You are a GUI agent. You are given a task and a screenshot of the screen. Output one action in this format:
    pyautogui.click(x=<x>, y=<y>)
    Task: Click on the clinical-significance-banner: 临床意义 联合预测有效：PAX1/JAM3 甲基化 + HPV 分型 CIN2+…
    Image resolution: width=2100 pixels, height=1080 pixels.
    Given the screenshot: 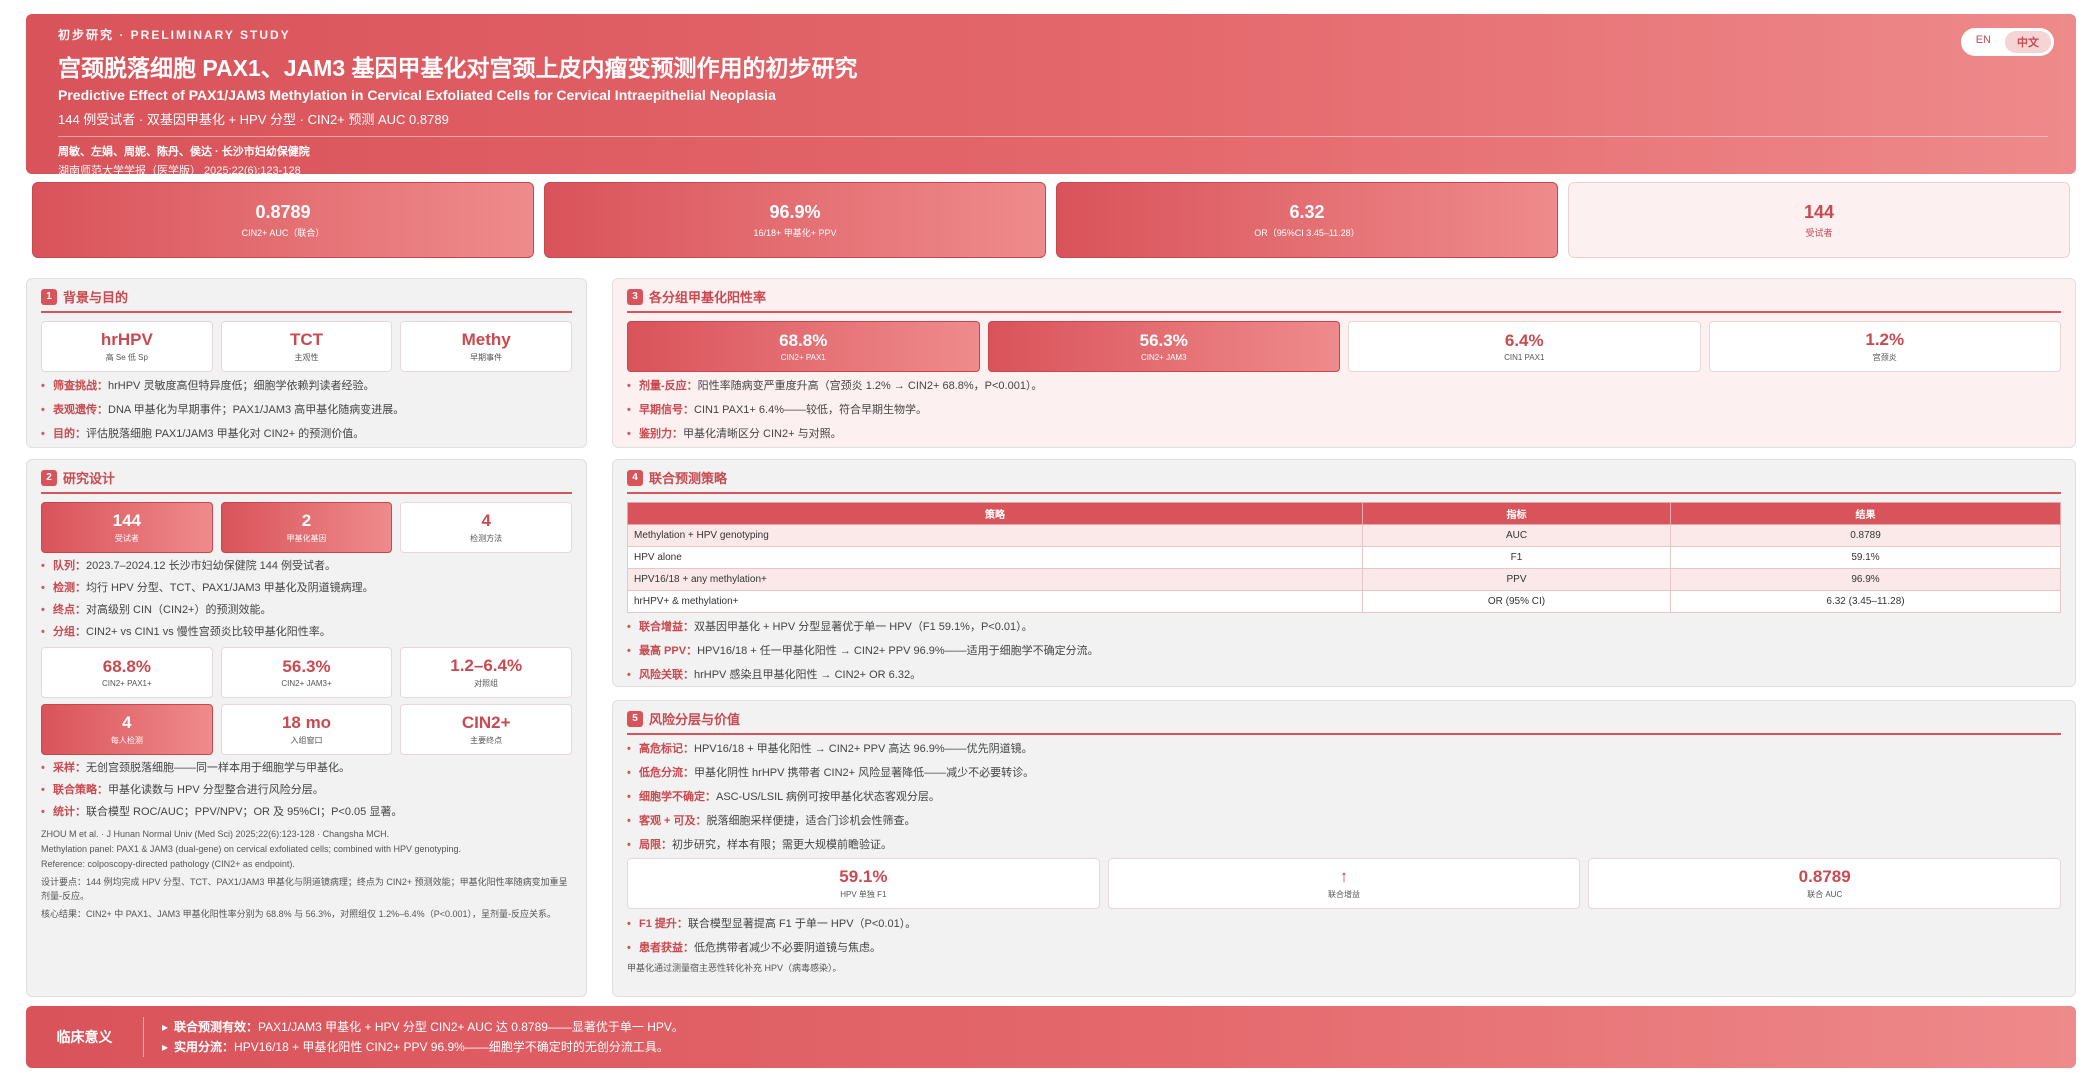 What is the action you would take?
    pyautogui.click(x=1051, y=1037)
    